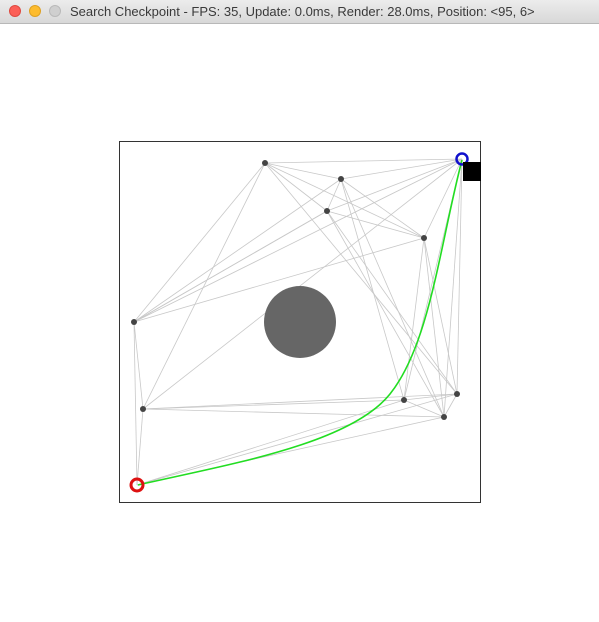  I want to click on minimize-icon, so click(35, 11).